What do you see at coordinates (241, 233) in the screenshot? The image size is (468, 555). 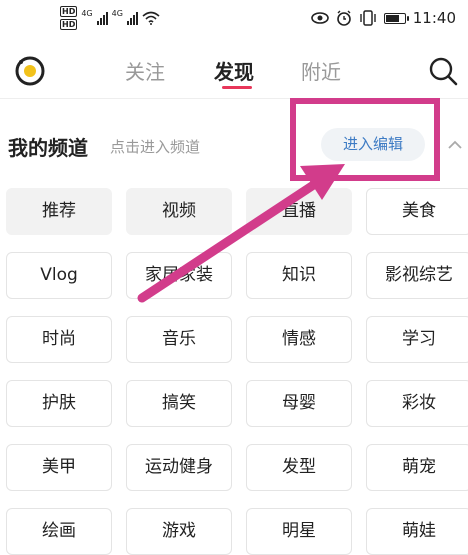 I see `annotation-arrow` at bounding box center [241, 233].